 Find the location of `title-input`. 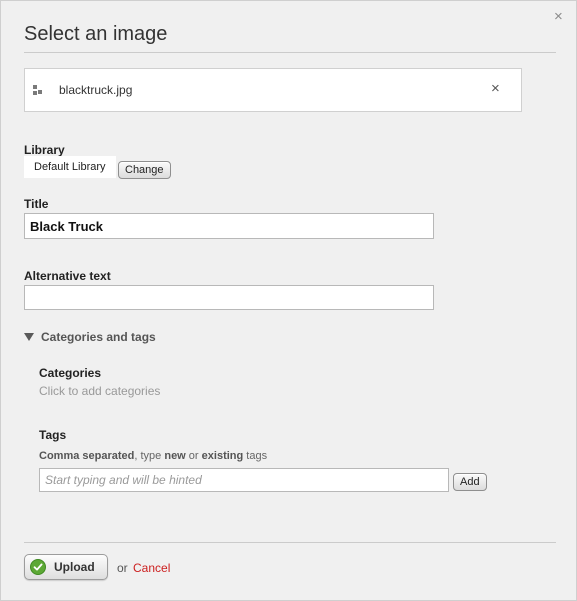

title-input is located at coordinates (229, 226).